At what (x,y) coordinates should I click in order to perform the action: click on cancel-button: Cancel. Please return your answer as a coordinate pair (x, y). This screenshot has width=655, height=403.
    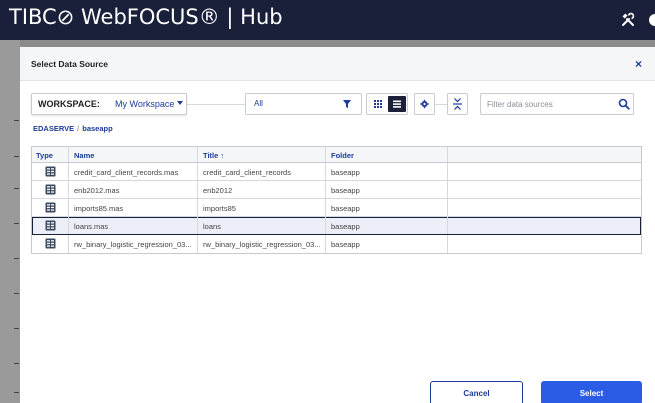
    Looking at the image, I should click on (476, 392).